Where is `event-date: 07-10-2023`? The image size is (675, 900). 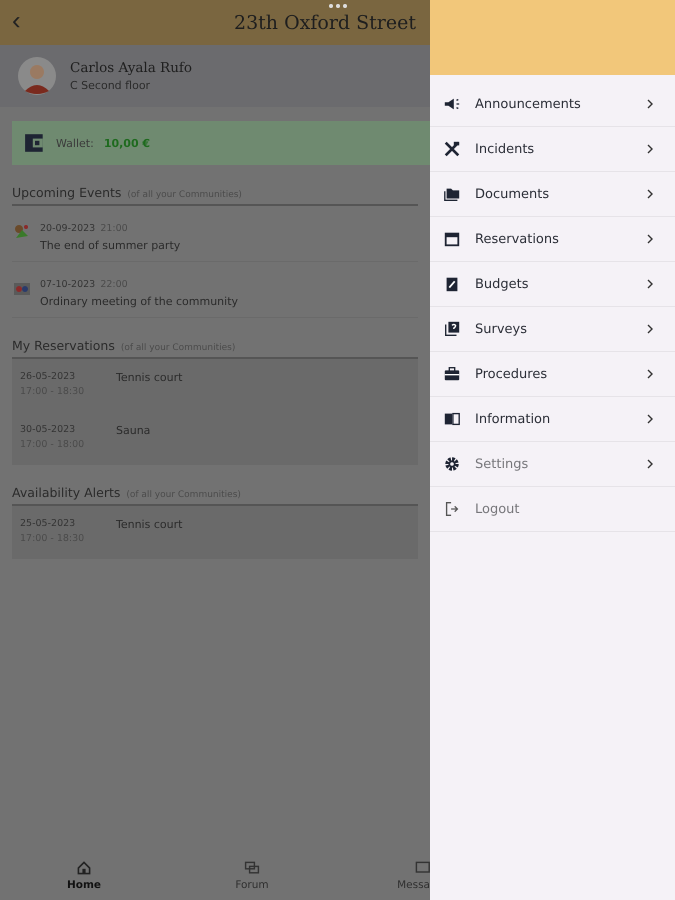 event-date: 07-10-2023 is located at coordinates (68, 284).